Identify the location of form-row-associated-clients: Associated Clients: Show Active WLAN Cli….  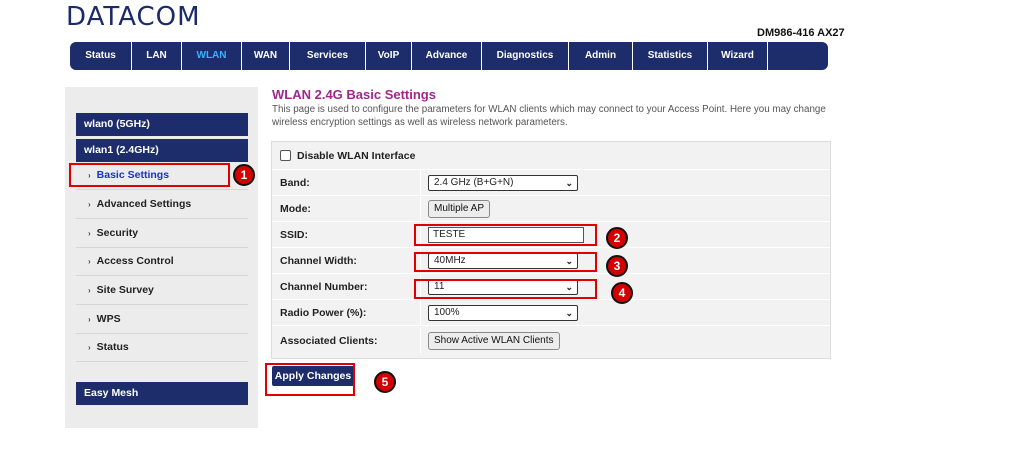
(551, 341).